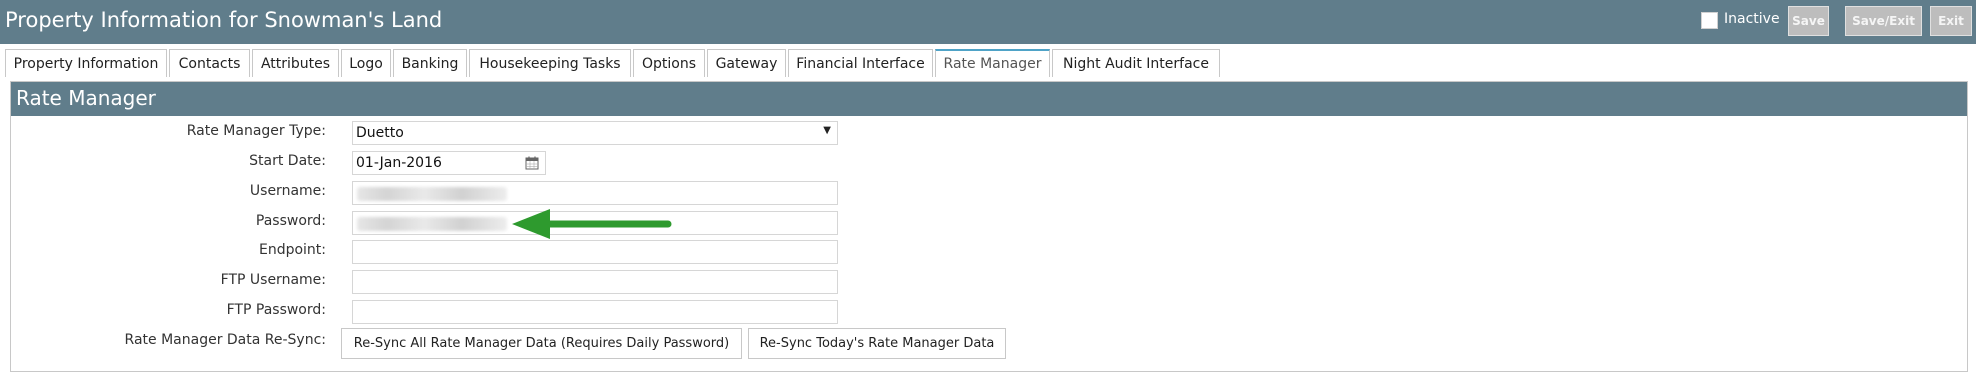 The height and width of the screenshot is (381, 1976). I want to click on inactive-label: Inactive, so click(1752, 19).